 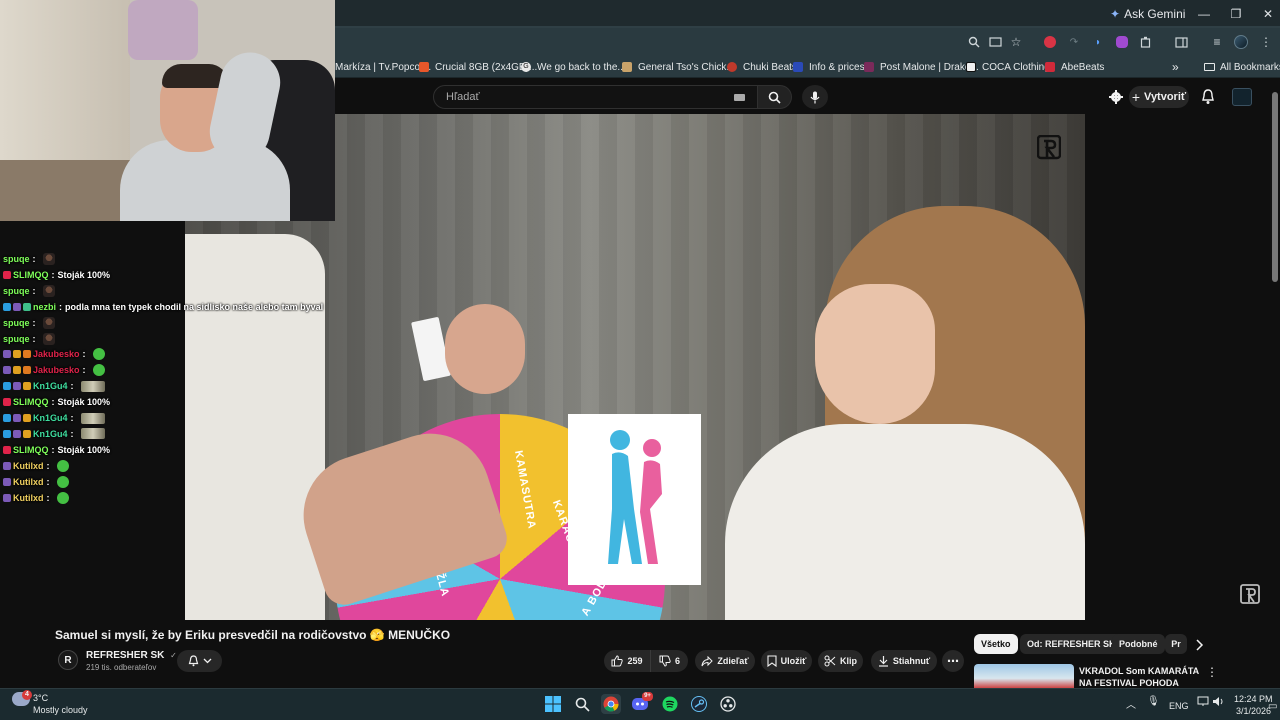 I want to click on extension-wave-icon: ◗, so click(x=1098, y=42).